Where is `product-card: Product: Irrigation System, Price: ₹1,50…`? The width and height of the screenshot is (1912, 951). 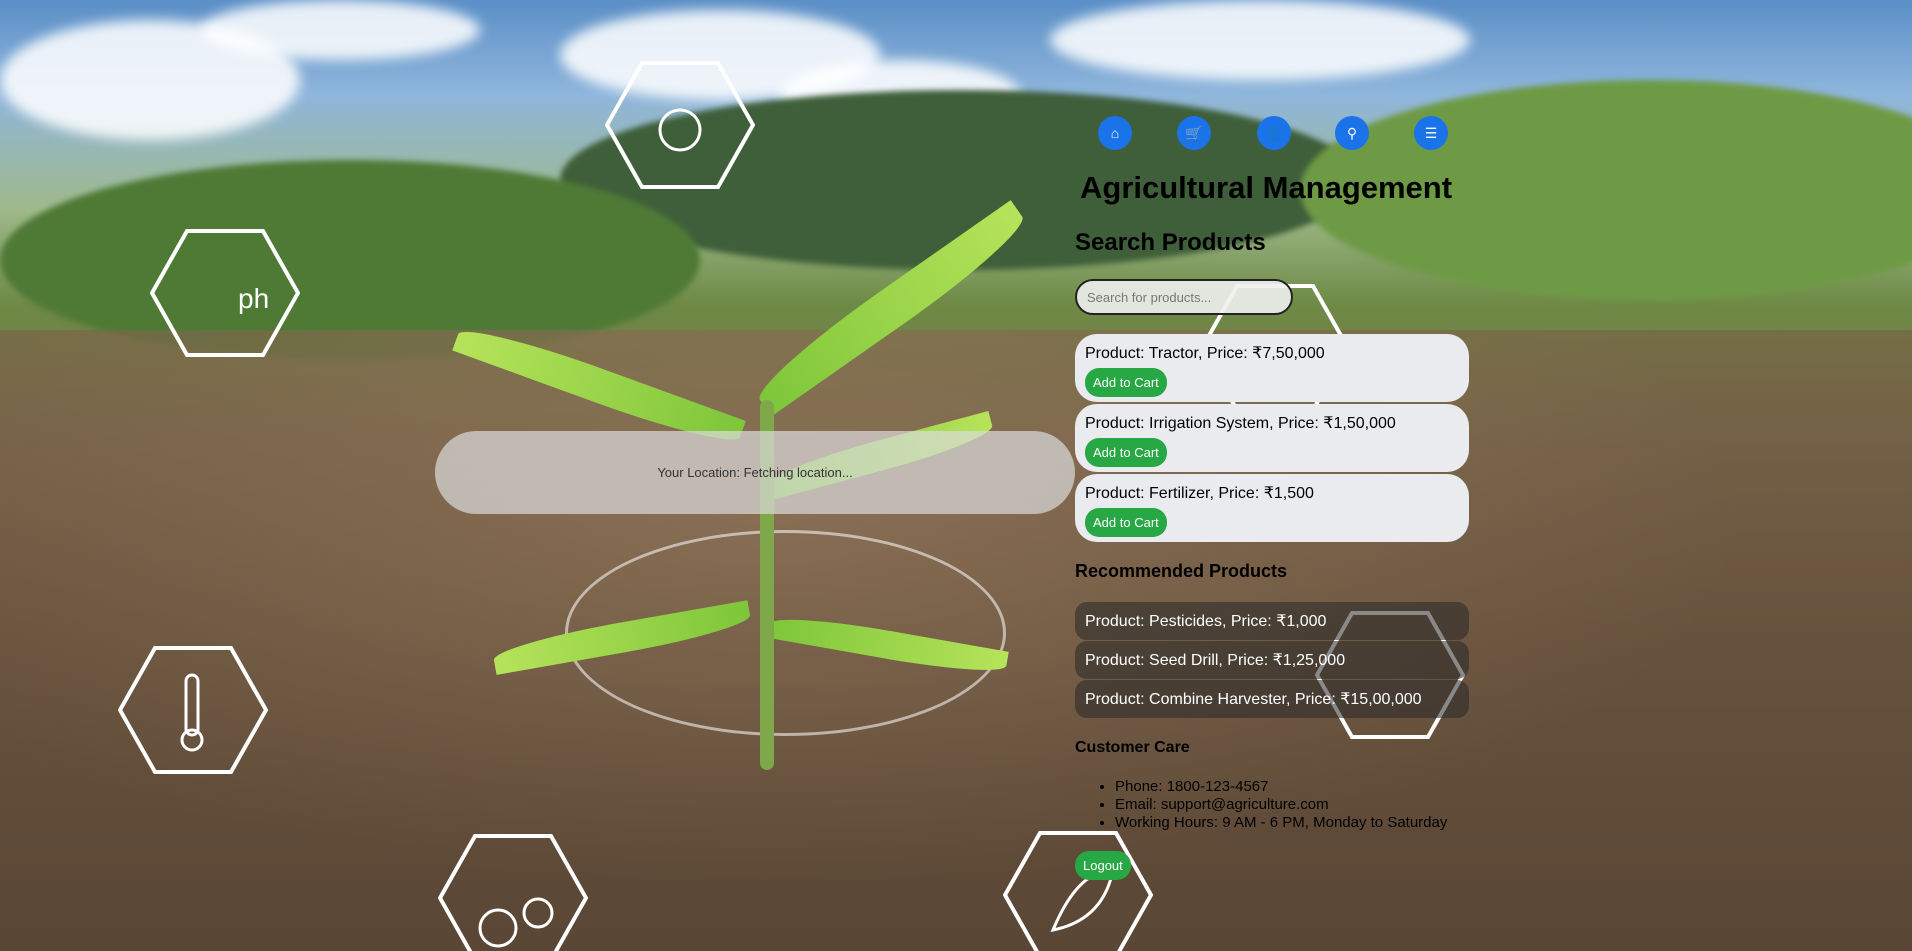 product-card: Product: Irrigation System, Price: ₹1,50… is located at coordinates (1272, 438).